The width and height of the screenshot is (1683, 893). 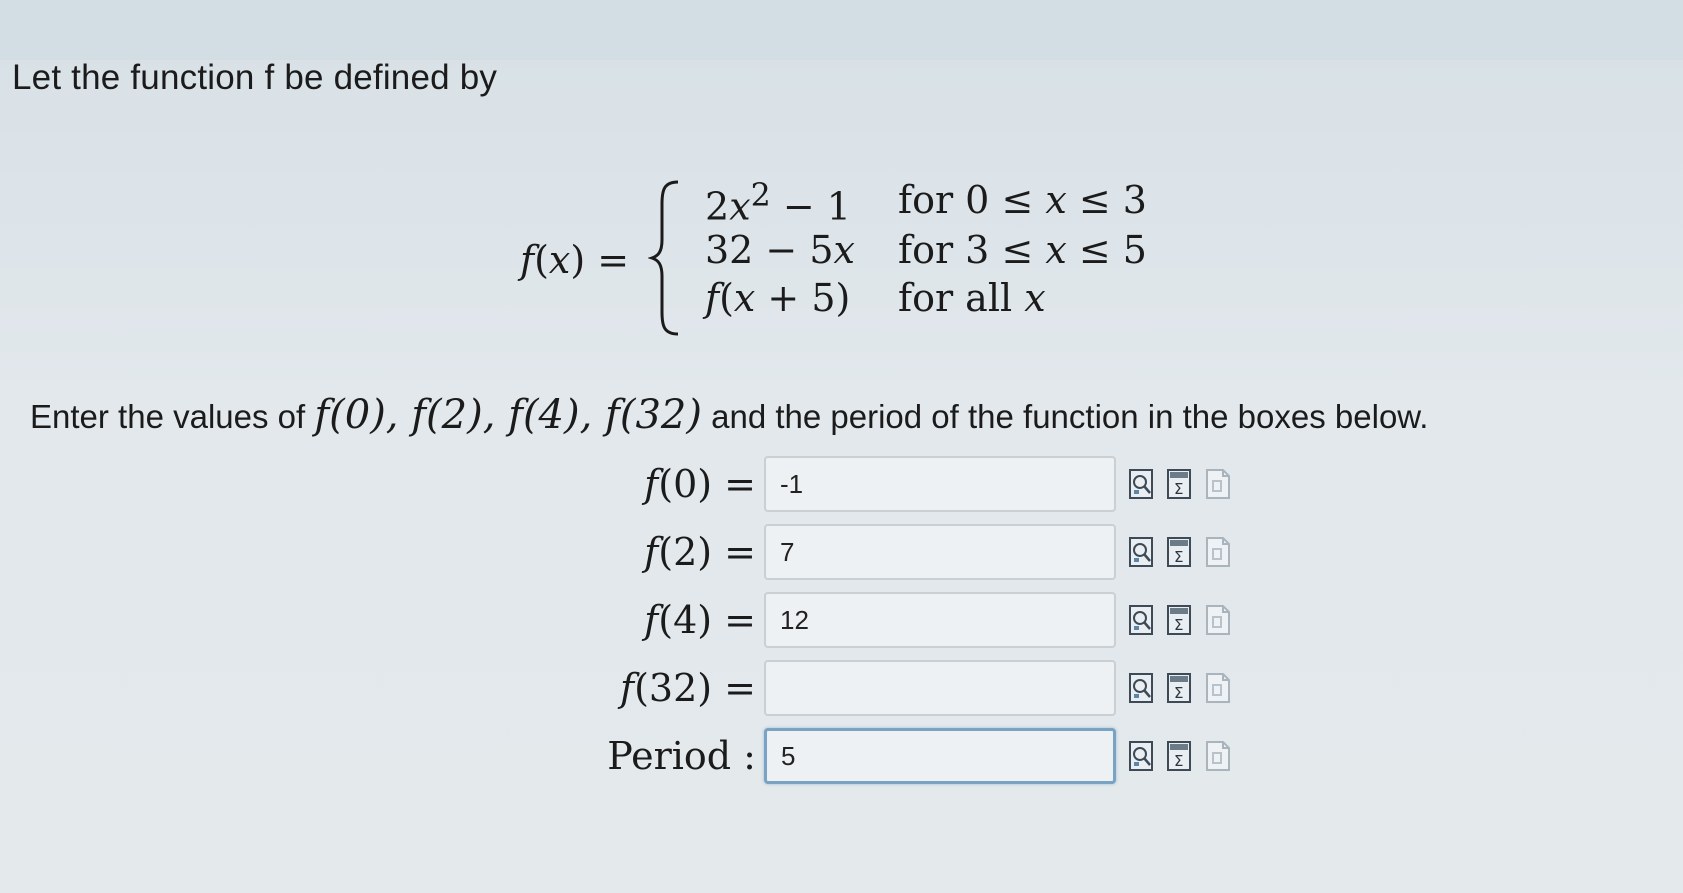 I want to click on intro-text: Let the function f be defined by, so click(x=255, y=77).